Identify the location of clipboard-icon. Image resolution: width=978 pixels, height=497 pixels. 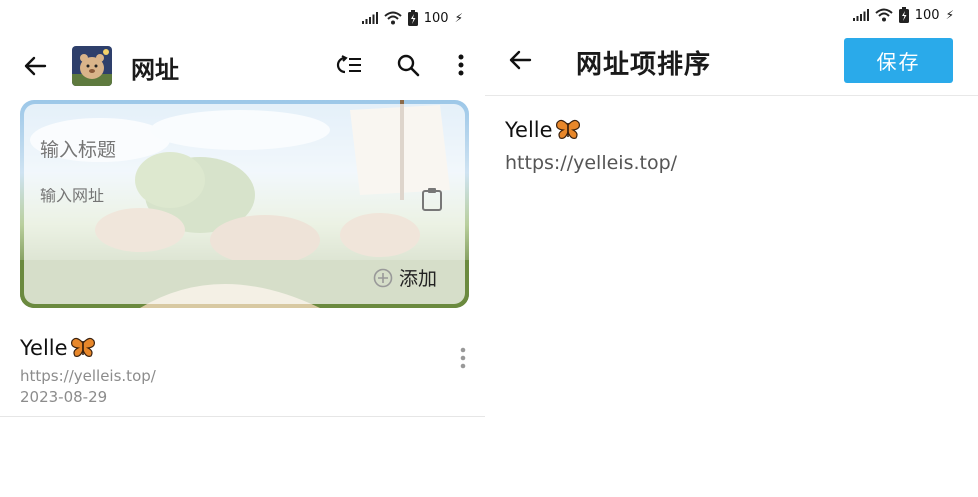
(432, 199).